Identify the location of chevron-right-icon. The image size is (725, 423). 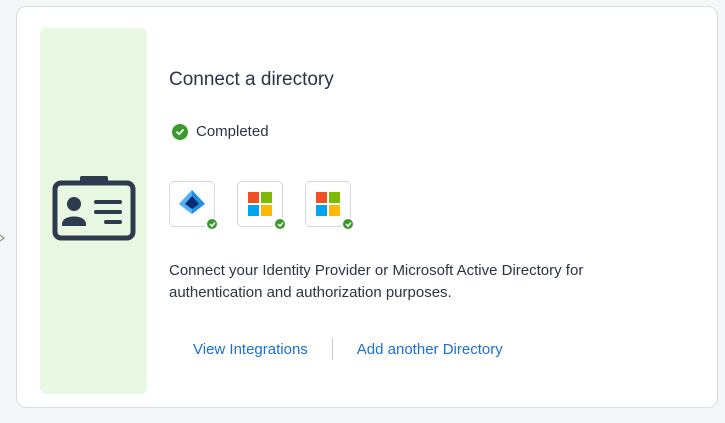
(3, 237).